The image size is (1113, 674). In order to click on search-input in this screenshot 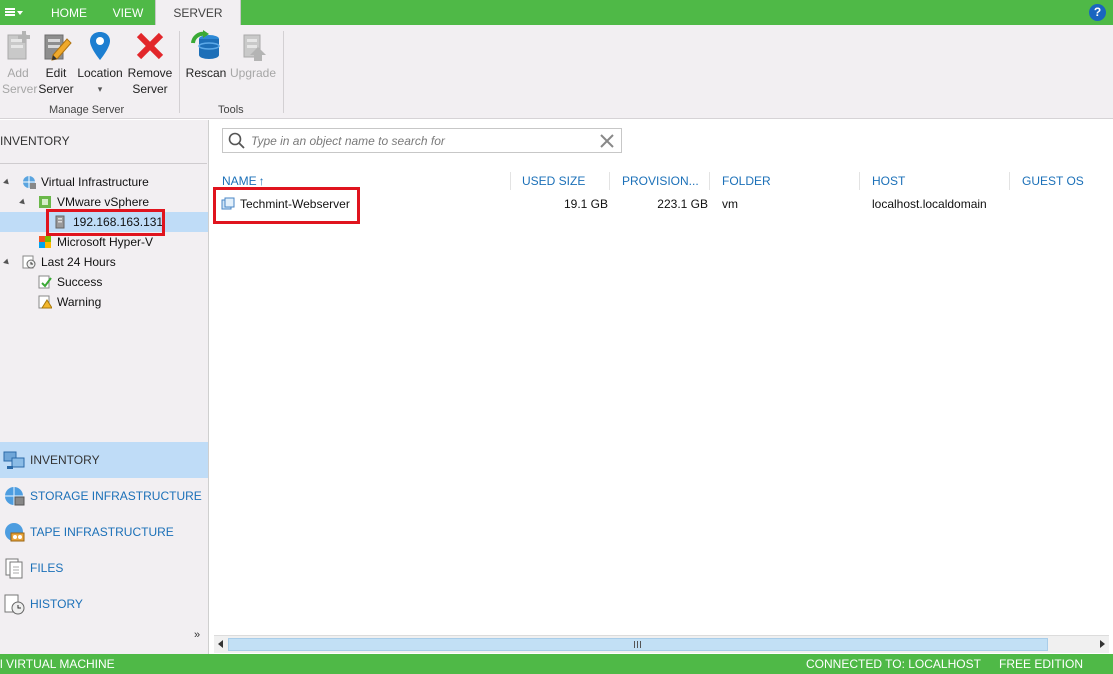, I will do `click(421, 140)`.